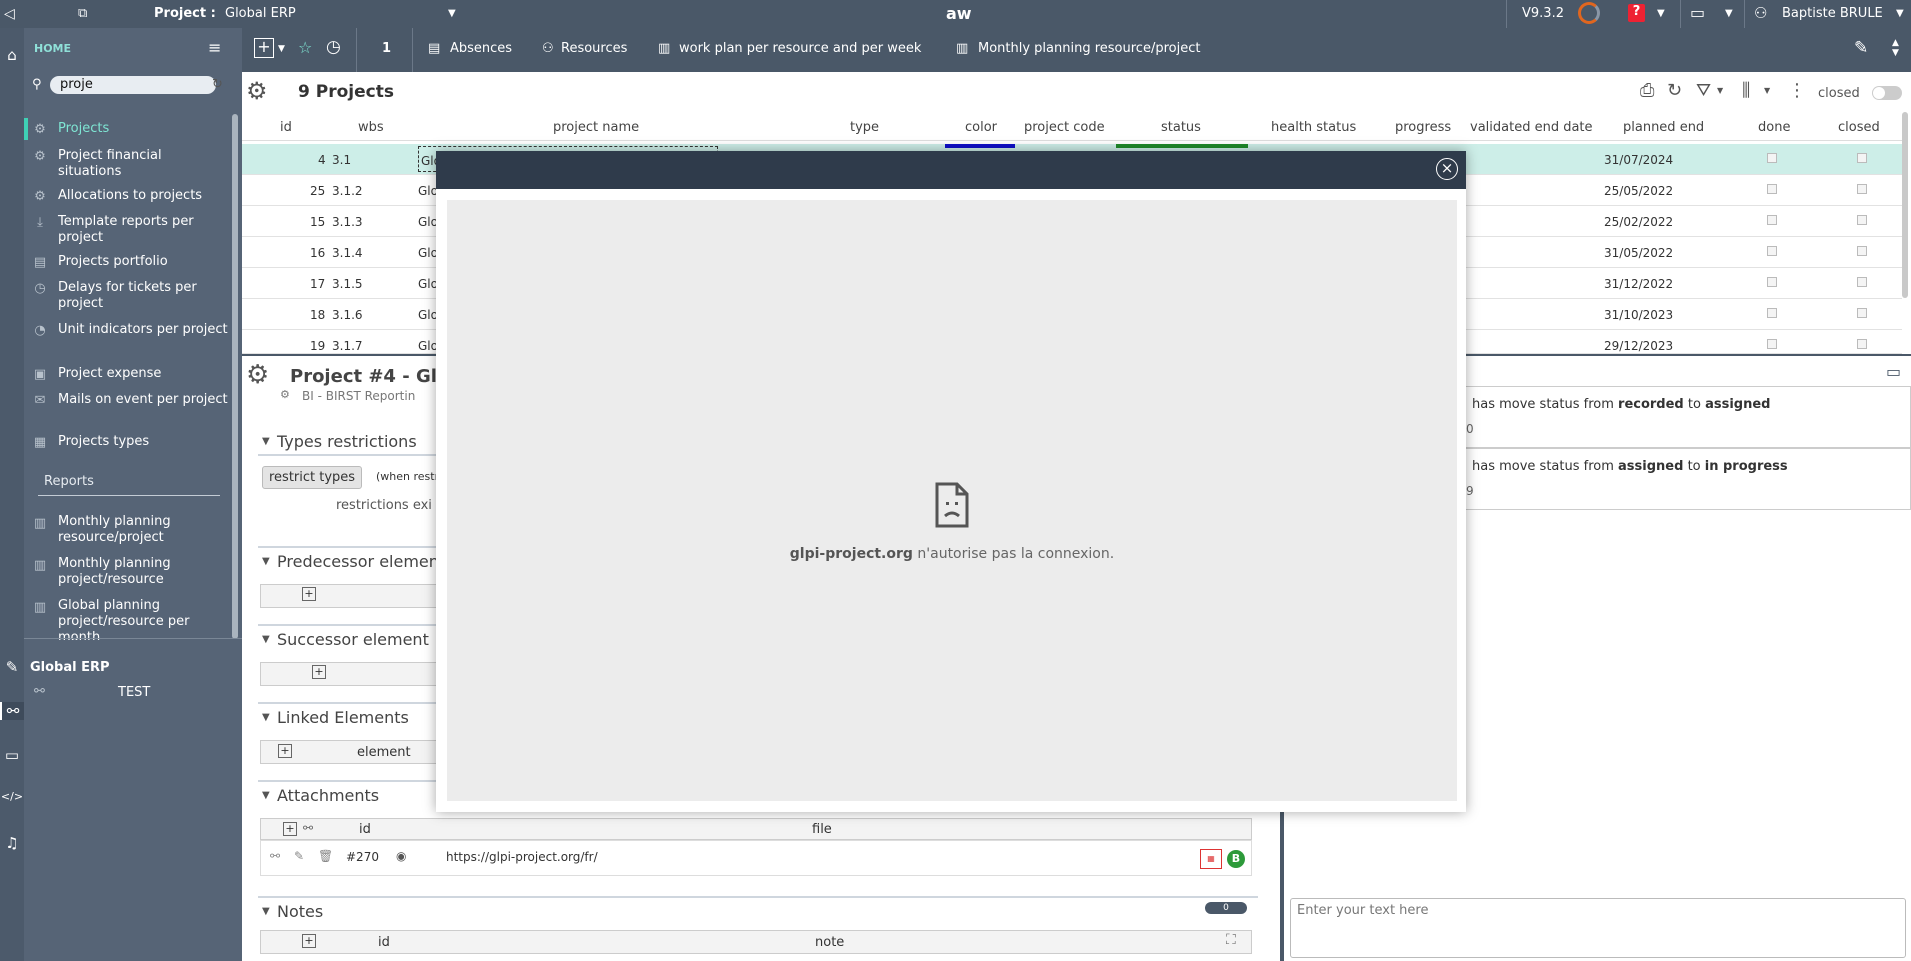 This screenshot has height=961, width=1911. What do you see at coordinates (1447, 169) in the screenshot?
I see `close-icon: ×` at bounding box center [1447, 169].